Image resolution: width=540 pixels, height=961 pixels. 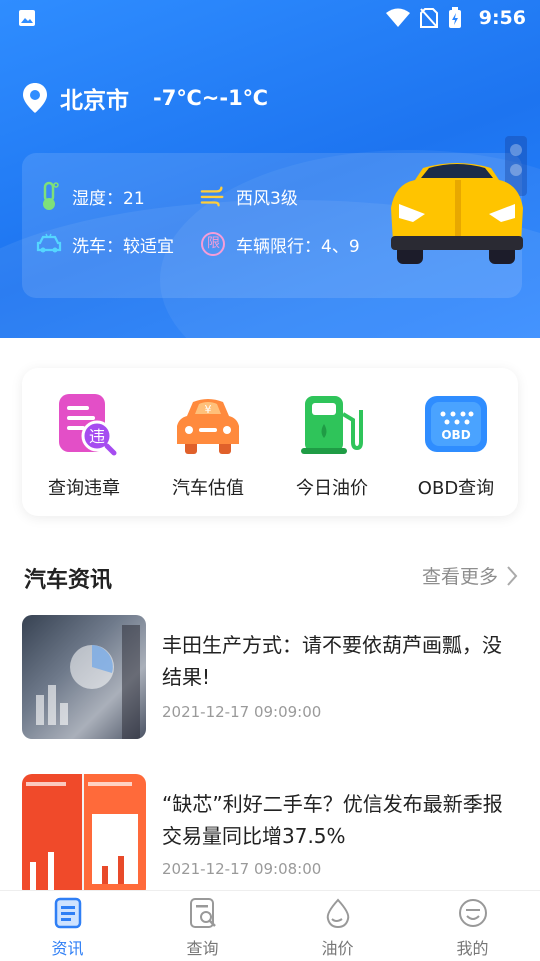 I want to click on service-label: 今日油价, so click(x=332, y=488).